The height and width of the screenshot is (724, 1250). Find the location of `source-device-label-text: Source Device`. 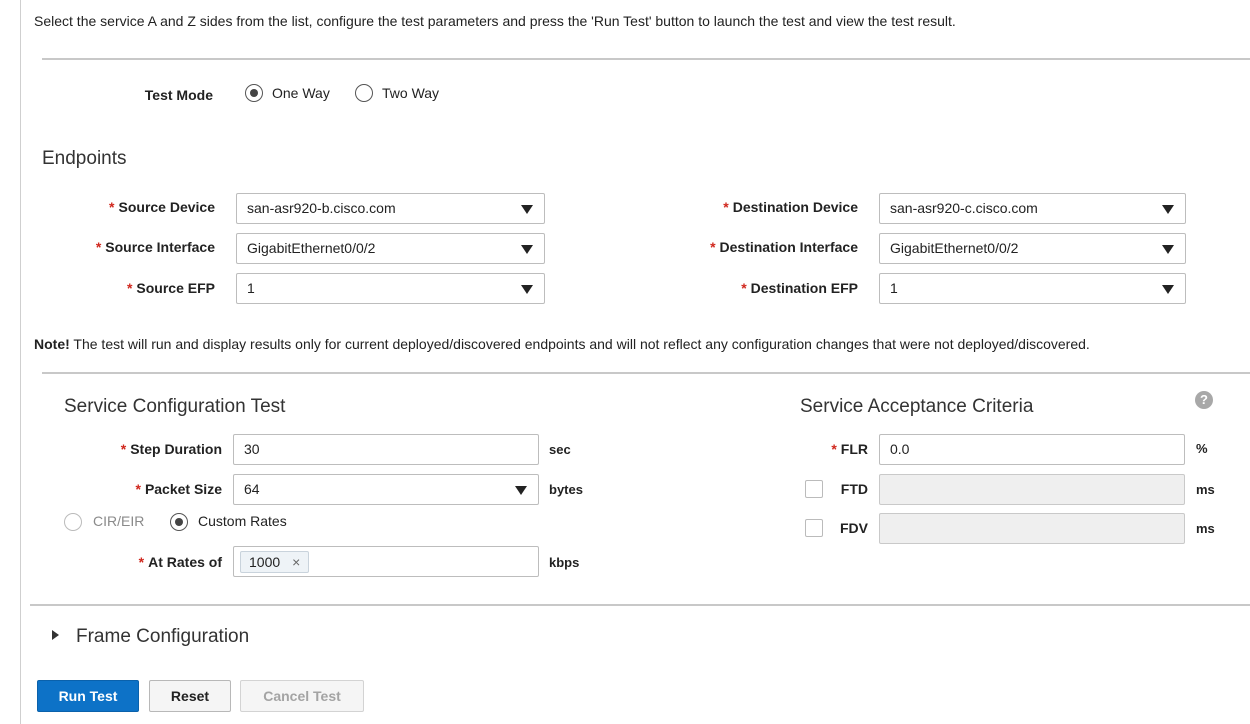

source-device-label-text: Source Device is located at coordinates (167, 207).